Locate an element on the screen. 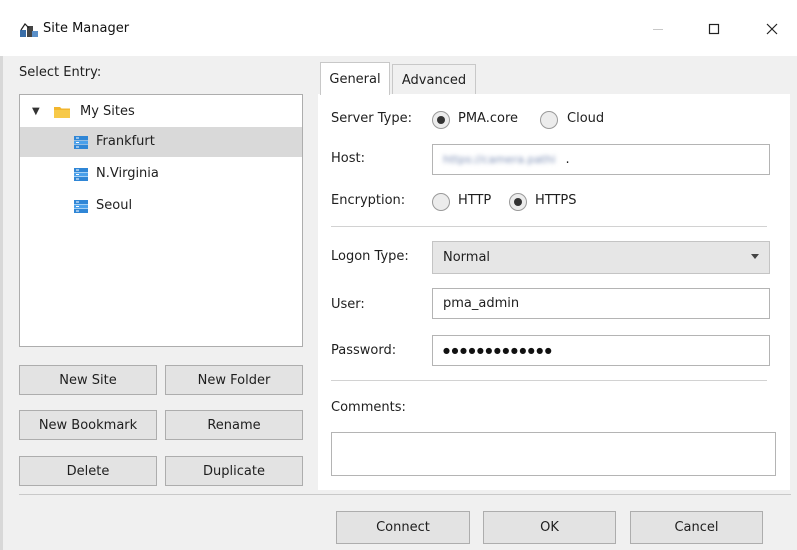 This screenshot has width=797, height=550. rename-button: Rename is located at coordinates (234, 425).